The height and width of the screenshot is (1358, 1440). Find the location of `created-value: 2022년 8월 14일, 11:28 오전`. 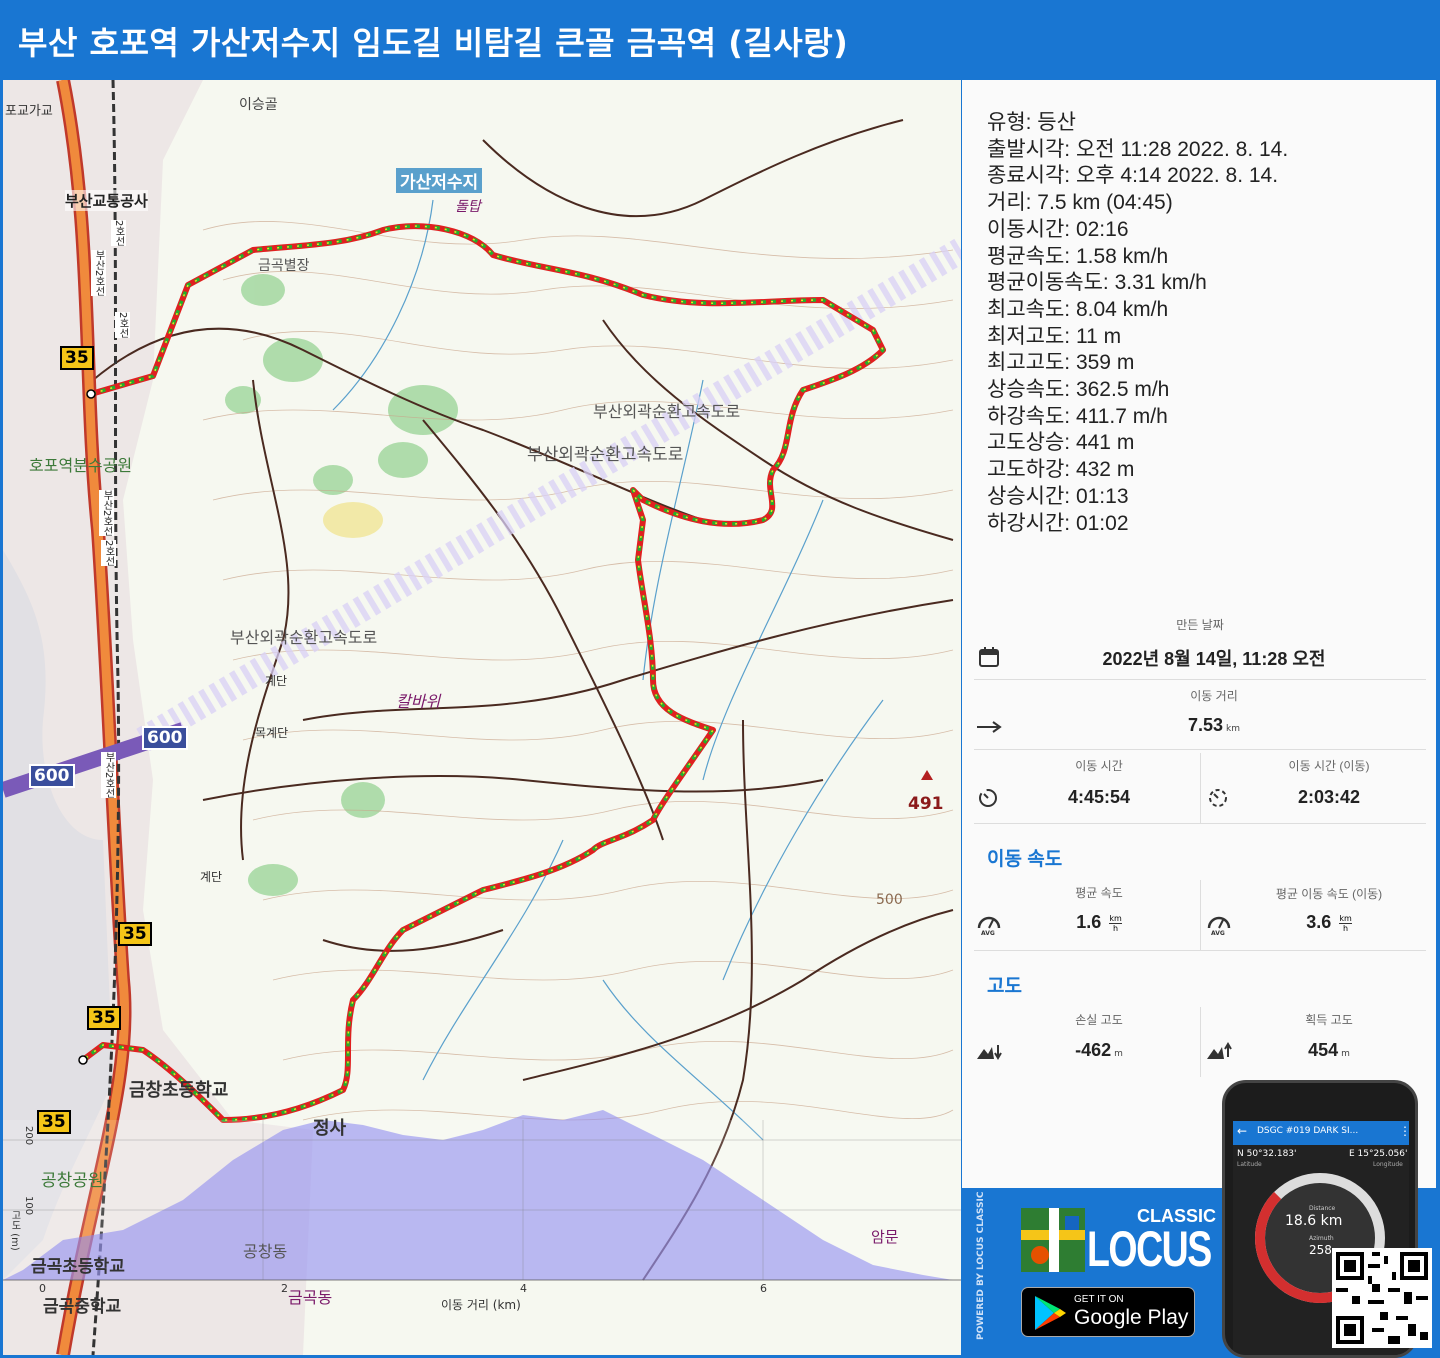

created-value: 2022년 8월 14일, 11:28 오전 is located at coordinates (1214, 659).